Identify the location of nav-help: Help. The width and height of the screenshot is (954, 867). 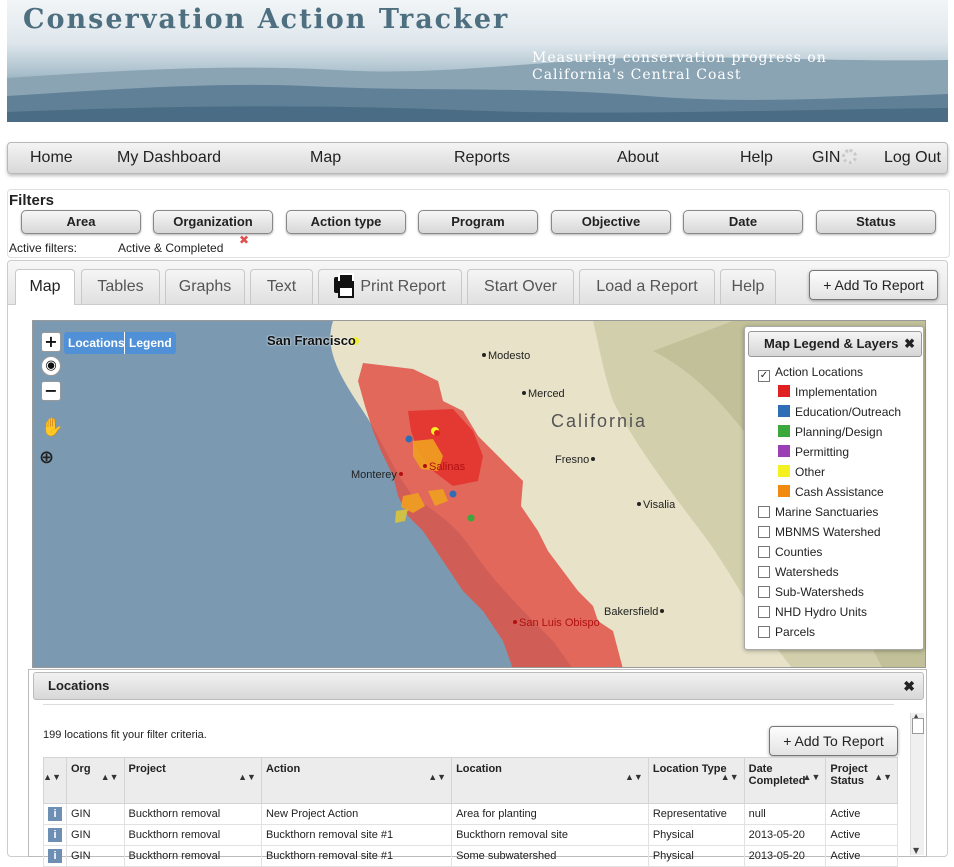
(756, 158).